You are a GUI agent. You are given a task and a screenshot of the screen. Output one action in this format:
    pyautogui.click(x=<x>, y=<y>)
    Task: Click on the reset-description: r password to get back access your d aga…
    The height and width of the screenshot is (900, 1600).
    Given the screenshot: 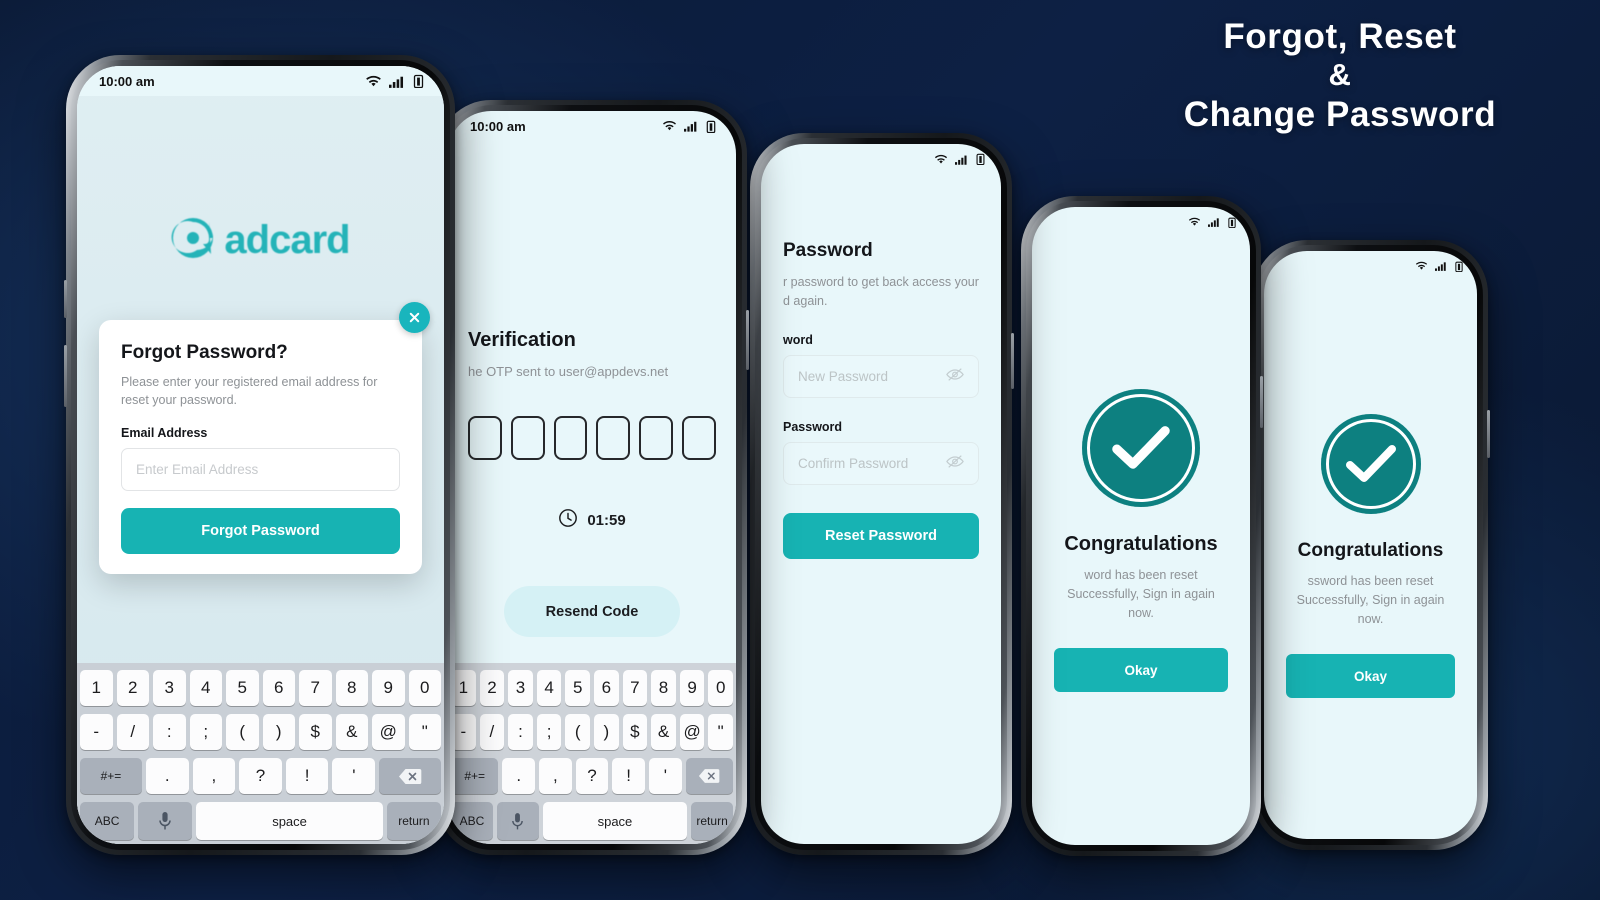 What is the action you would take?
    pyautogui.click(x=881, y=291)
    